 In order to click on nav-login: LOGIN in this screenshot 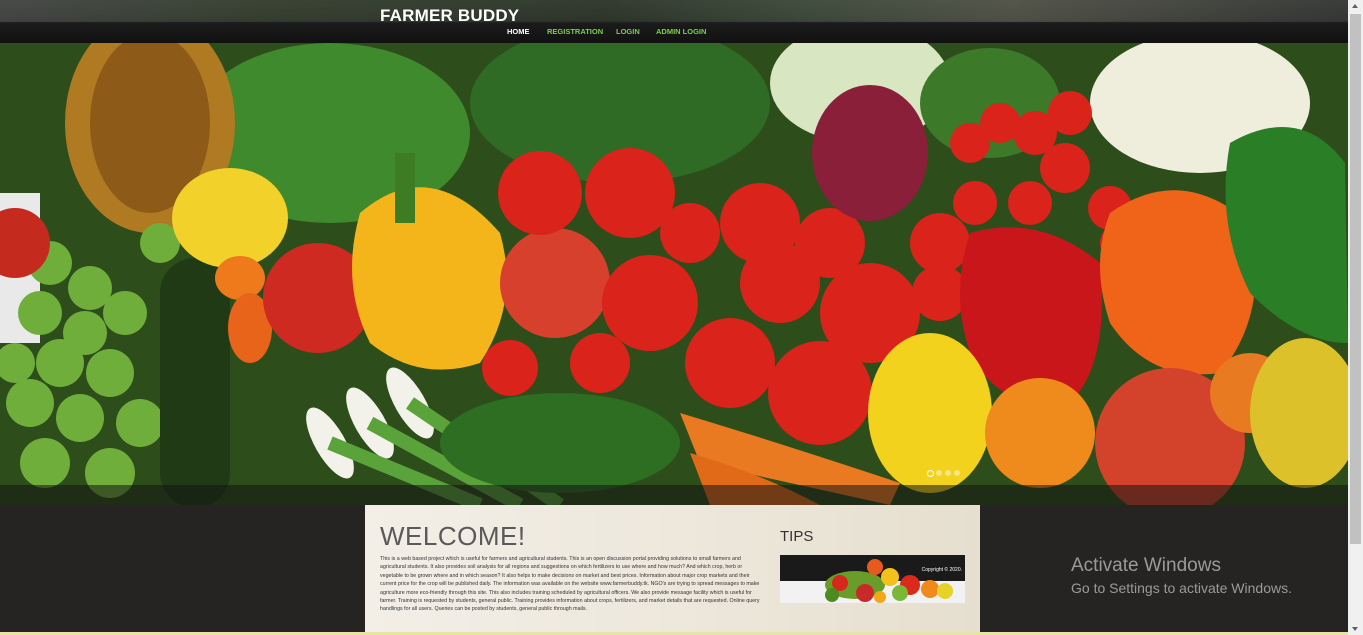, I will do `click(628, 31)`.